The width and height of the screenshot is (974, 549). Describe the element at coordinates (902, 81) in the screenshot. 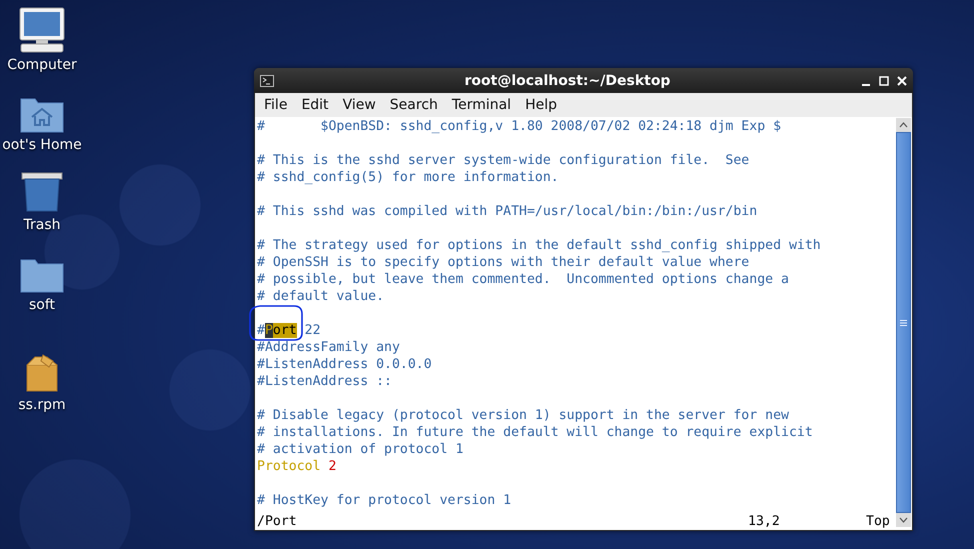

I see `close-icon` at that location.